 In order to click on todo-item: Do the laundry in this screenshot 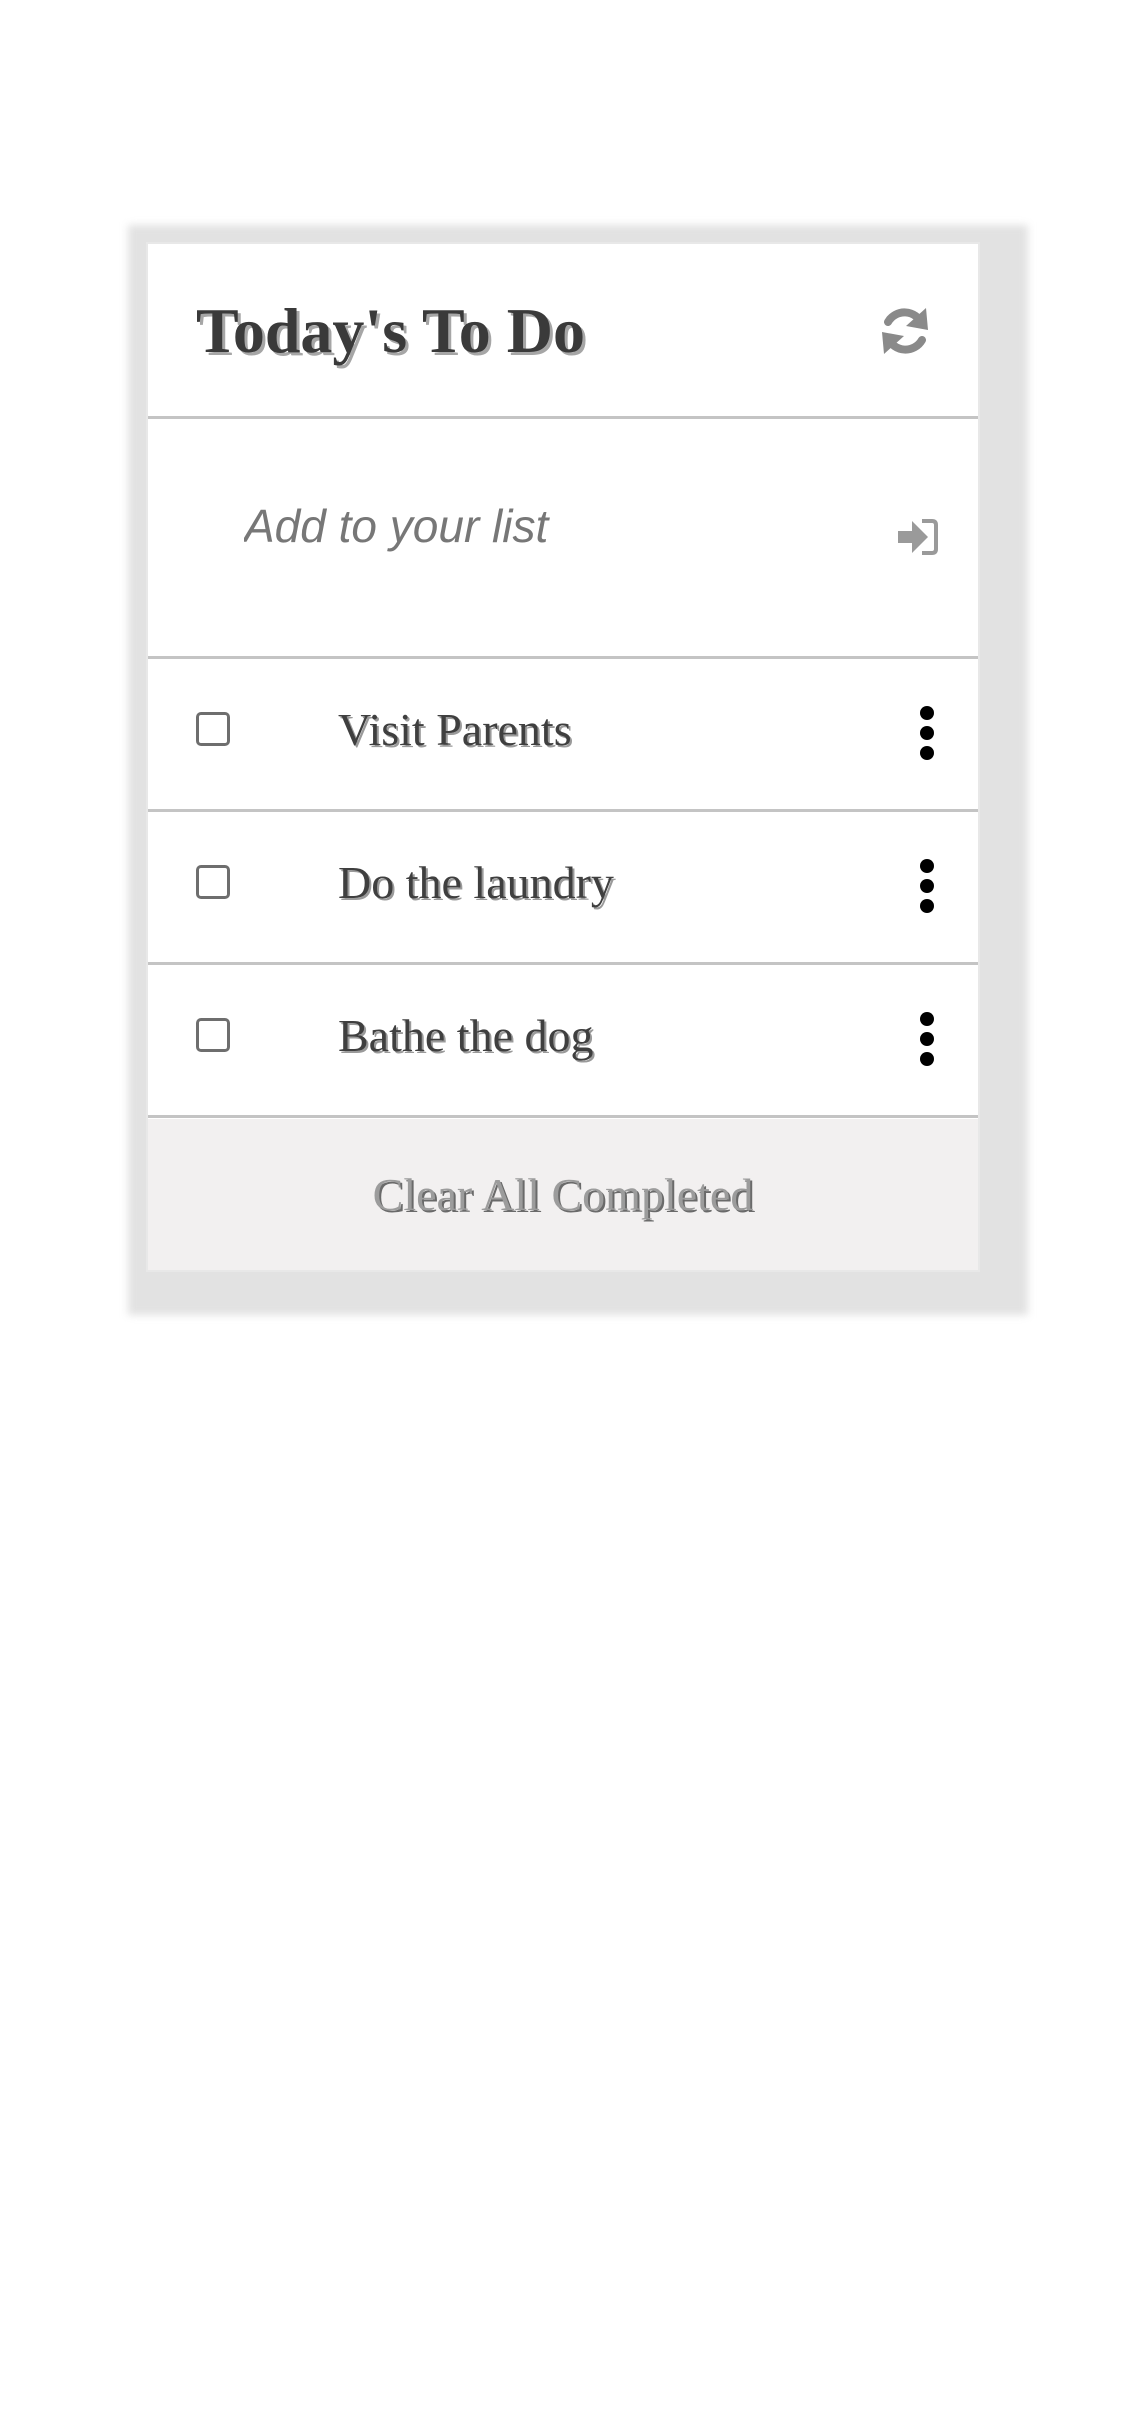, I will do `click(563, 888)`.